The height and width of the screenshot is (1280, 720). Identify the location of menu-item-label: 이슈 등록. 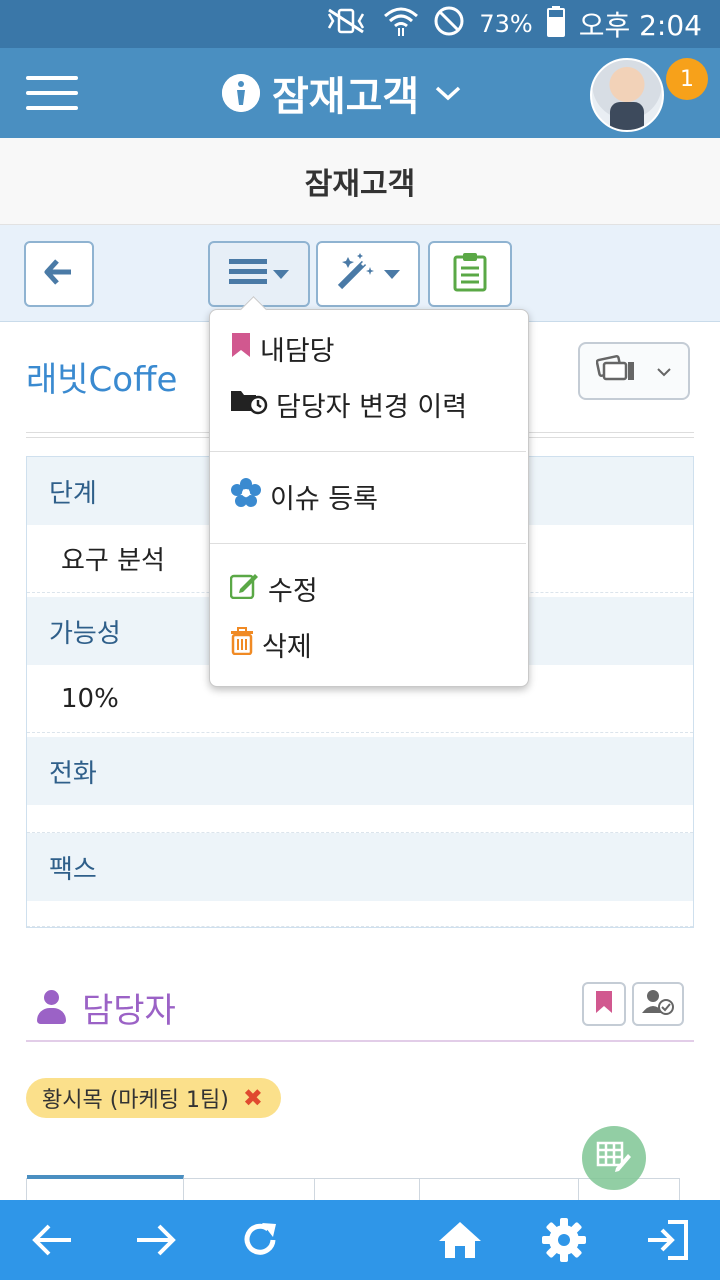
(324, 499).